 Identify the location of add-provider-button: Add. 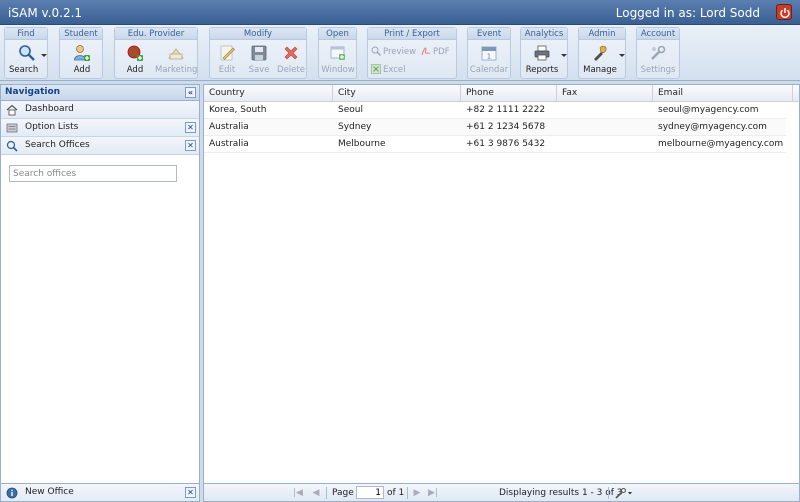
(135, 60).